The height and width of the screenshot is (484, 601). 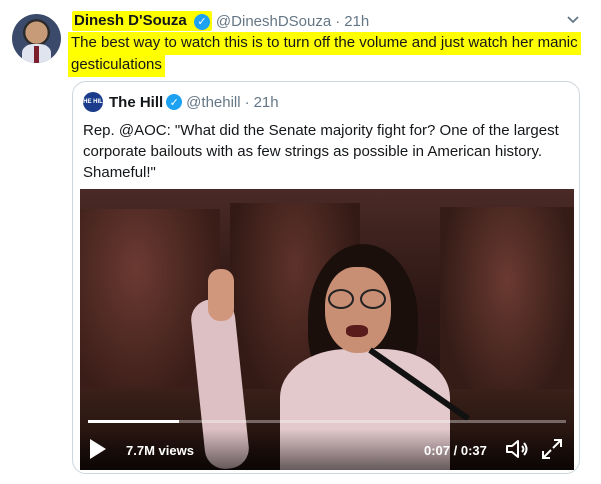 I want to click on video-timecode: 0:07 / 0:37, so click(x=455, y=450).